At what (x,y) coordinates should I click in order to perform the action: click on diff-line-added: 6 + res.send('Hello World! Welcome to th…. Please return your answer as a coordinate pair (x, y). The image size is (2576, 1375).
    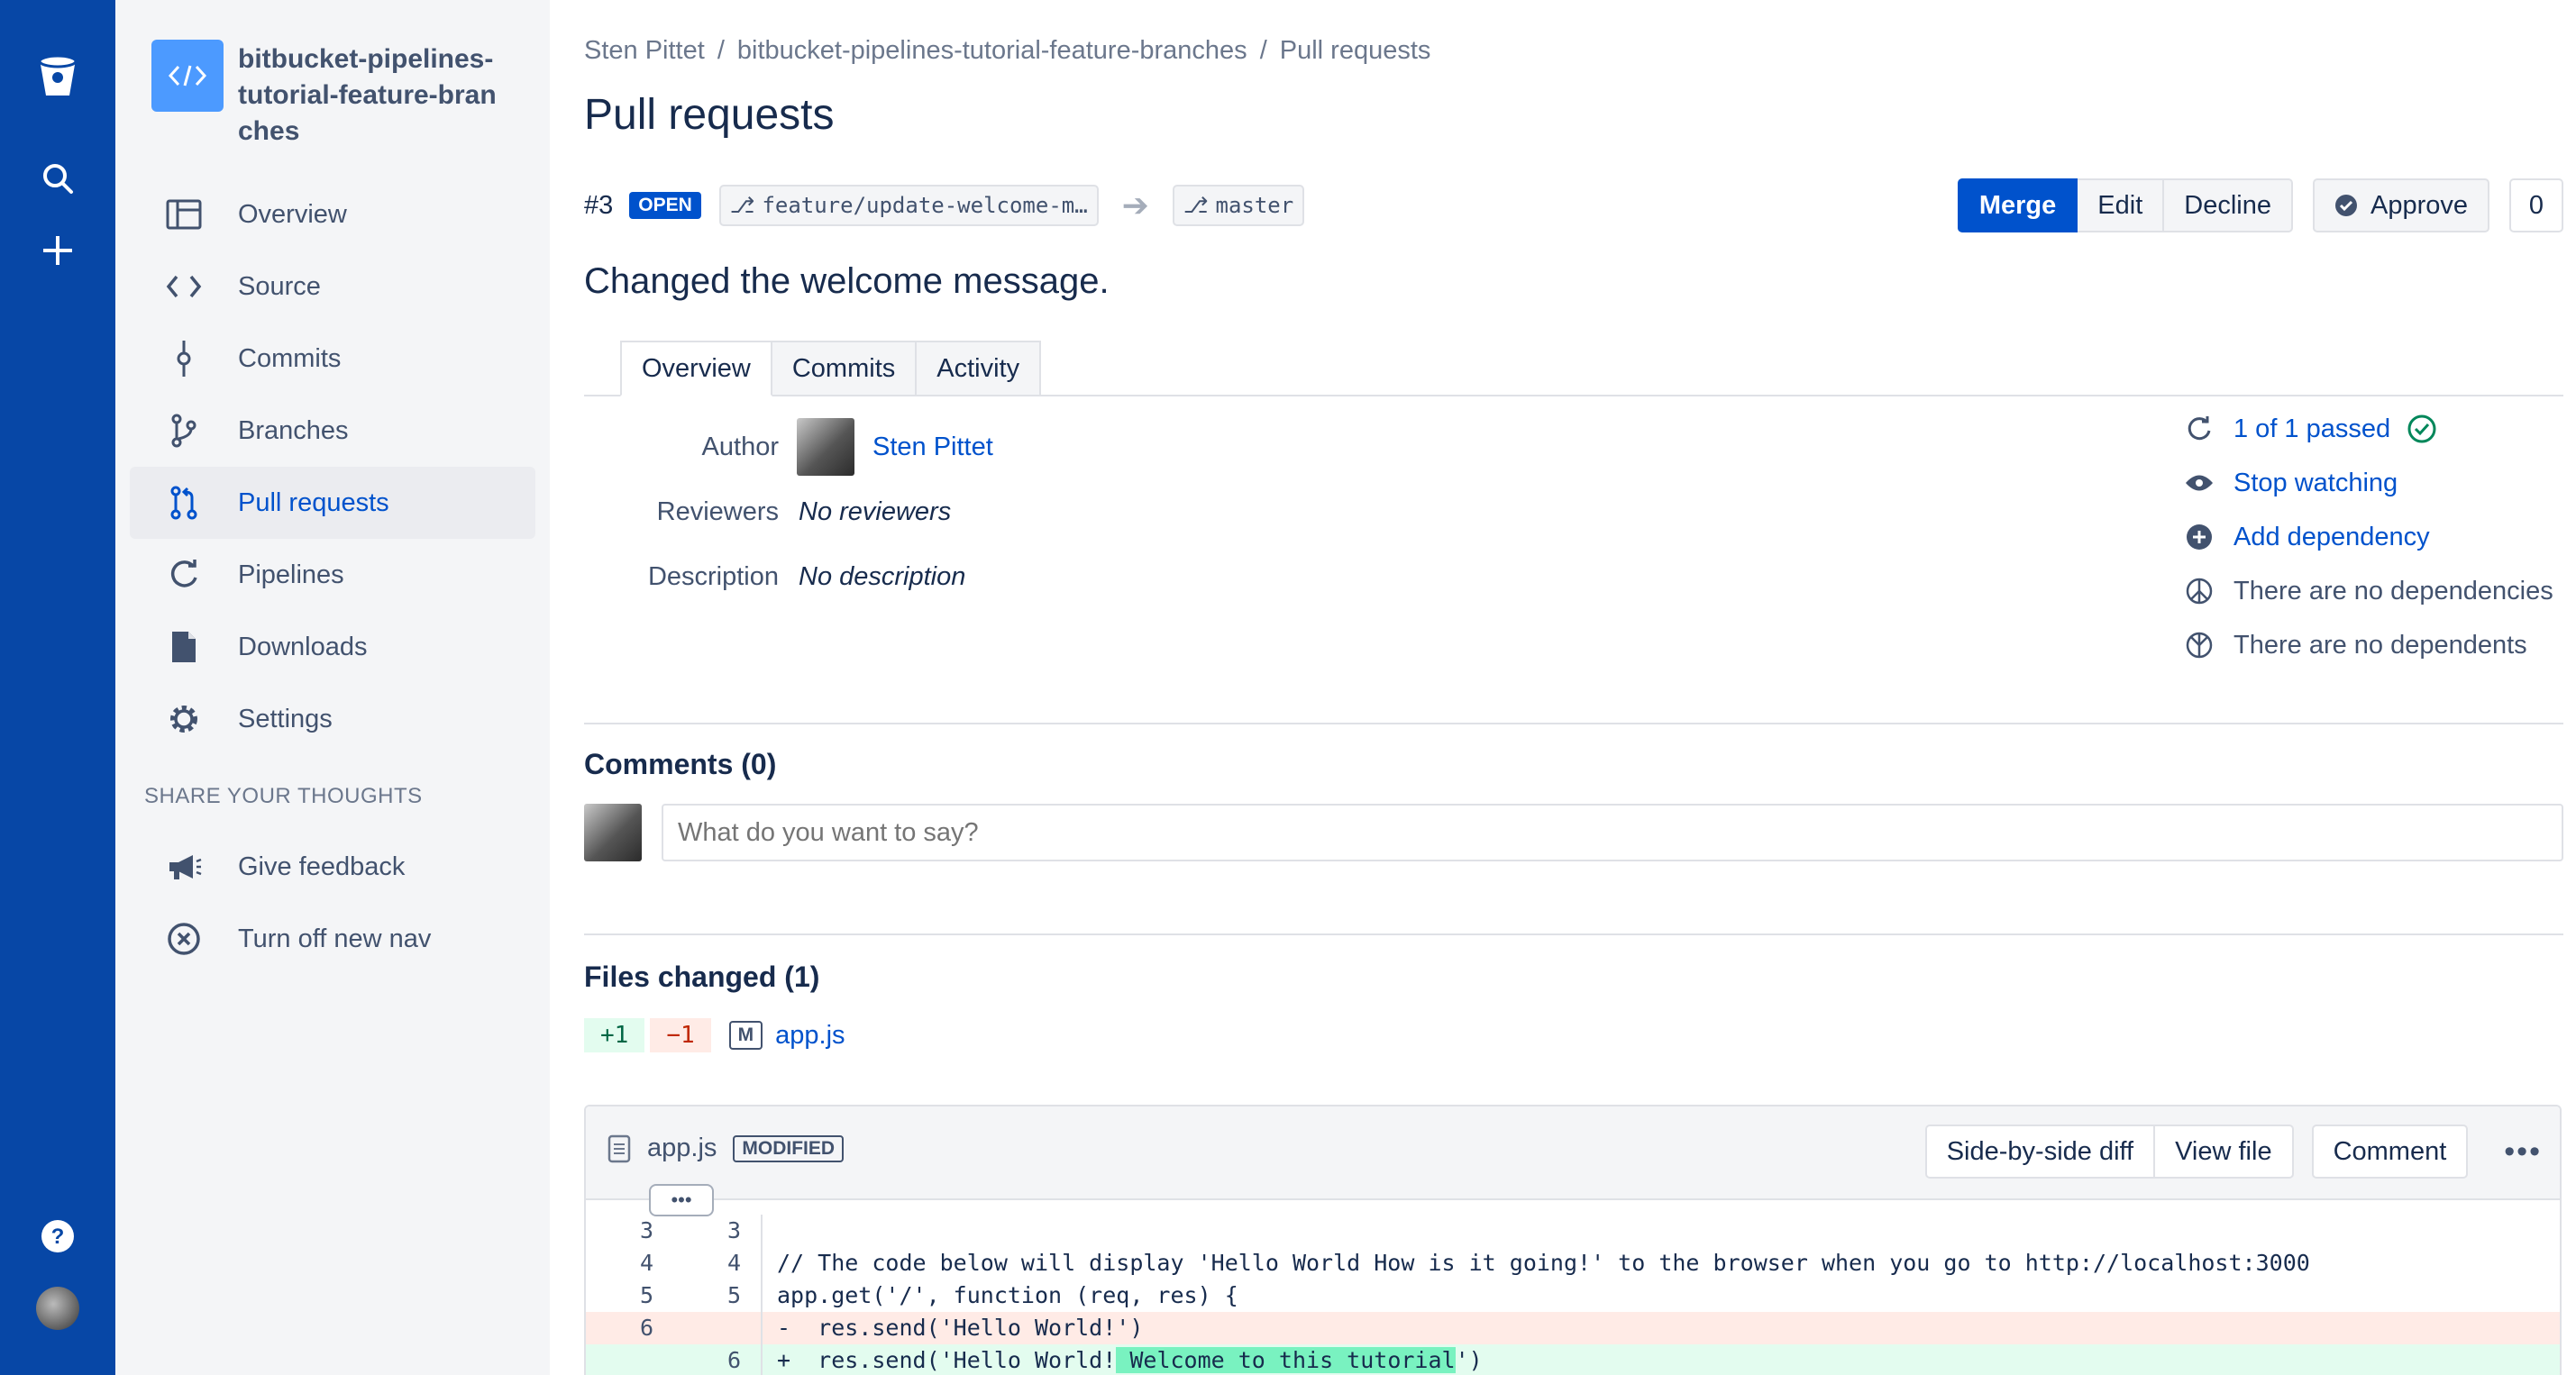
    Looking at the image, I should click on (1573, 1359).